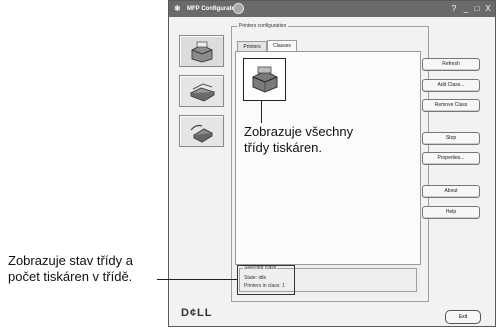  I want to click on printer-icon, so click(202, 52).